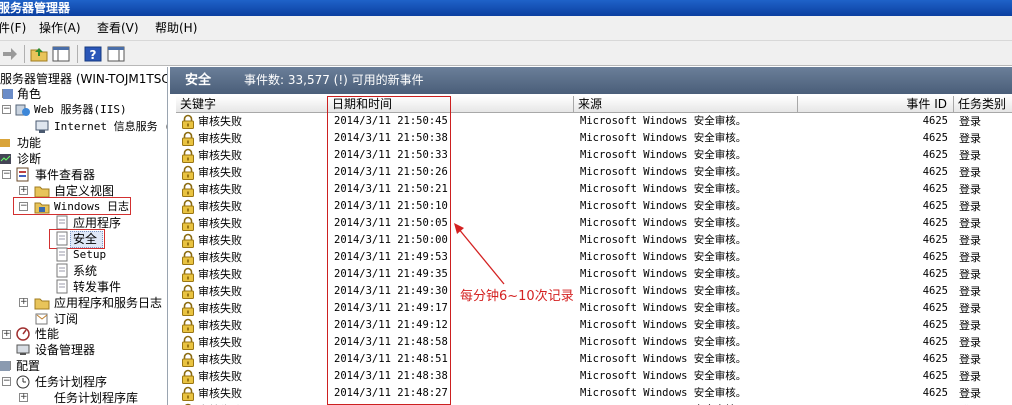 Image resolution: width=1012 pixels, height=405 pixels. I want to click on tree-item-performance: 性能, so click(47, 334).